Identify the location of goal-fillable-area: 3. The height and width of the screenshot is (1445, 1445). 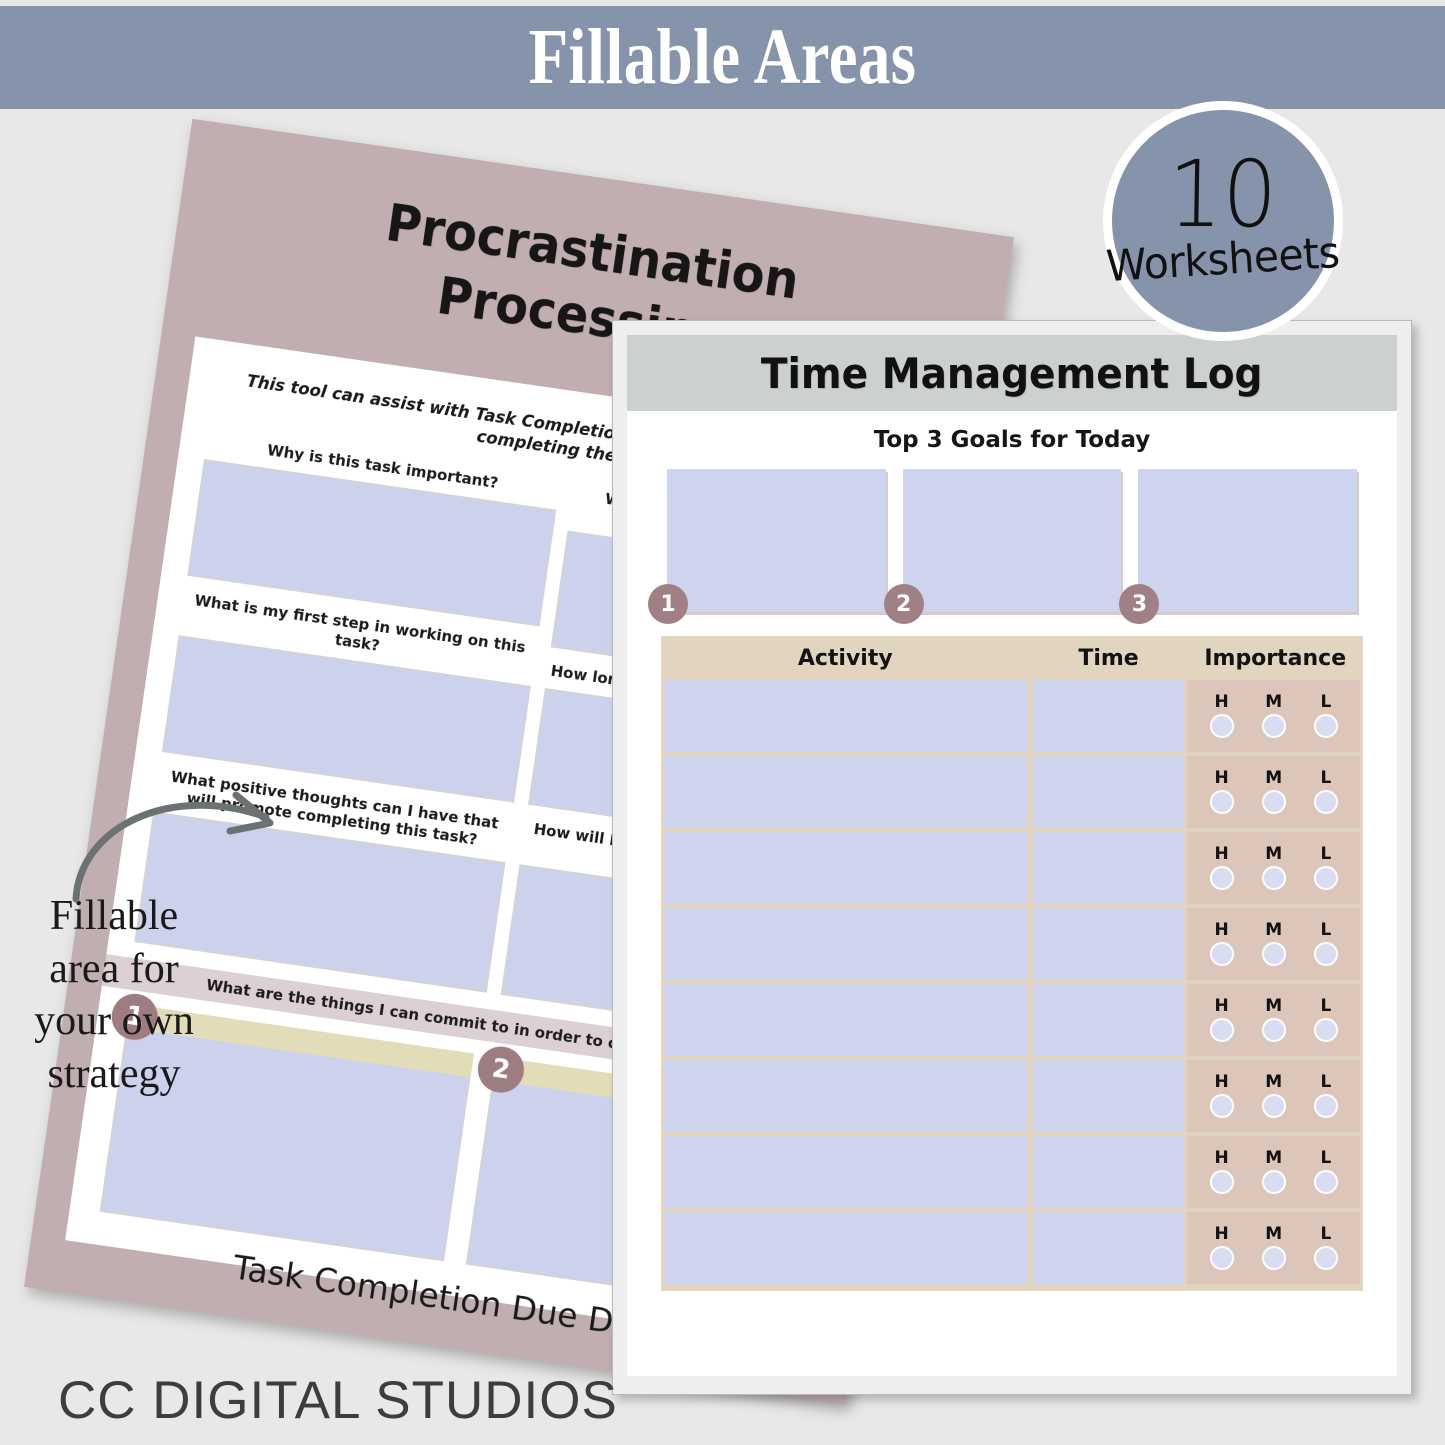
(1238, 546).